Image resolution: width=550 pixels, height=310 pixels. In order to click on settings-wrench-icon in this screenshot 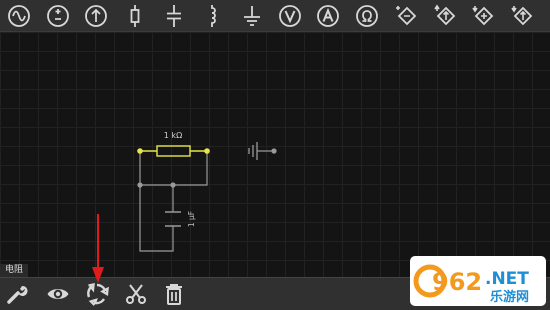, I will do `click(17, 294)`.